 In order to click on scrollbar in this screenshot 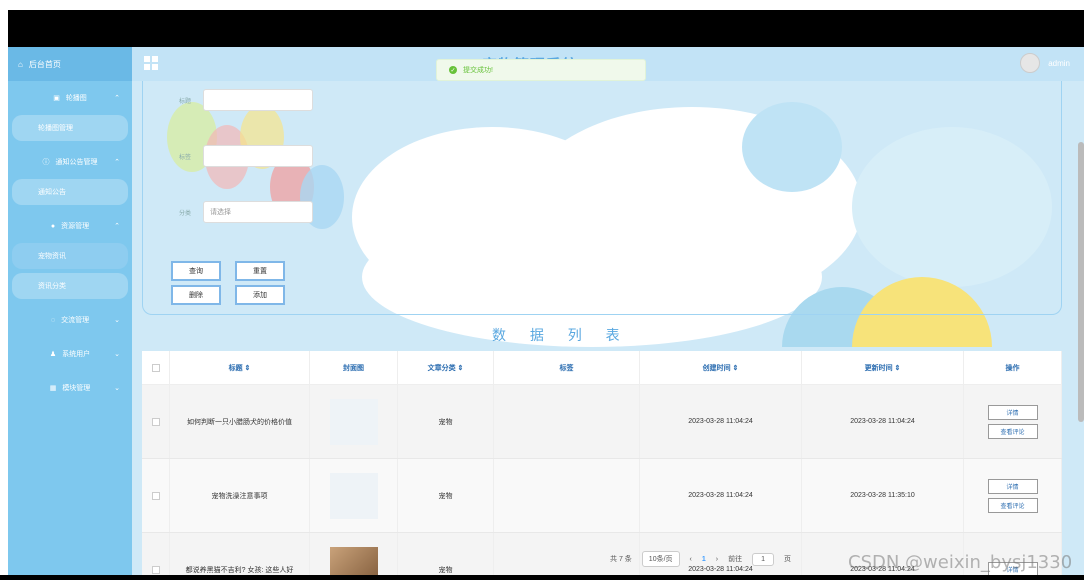, I will do `click(1081, 282)`.